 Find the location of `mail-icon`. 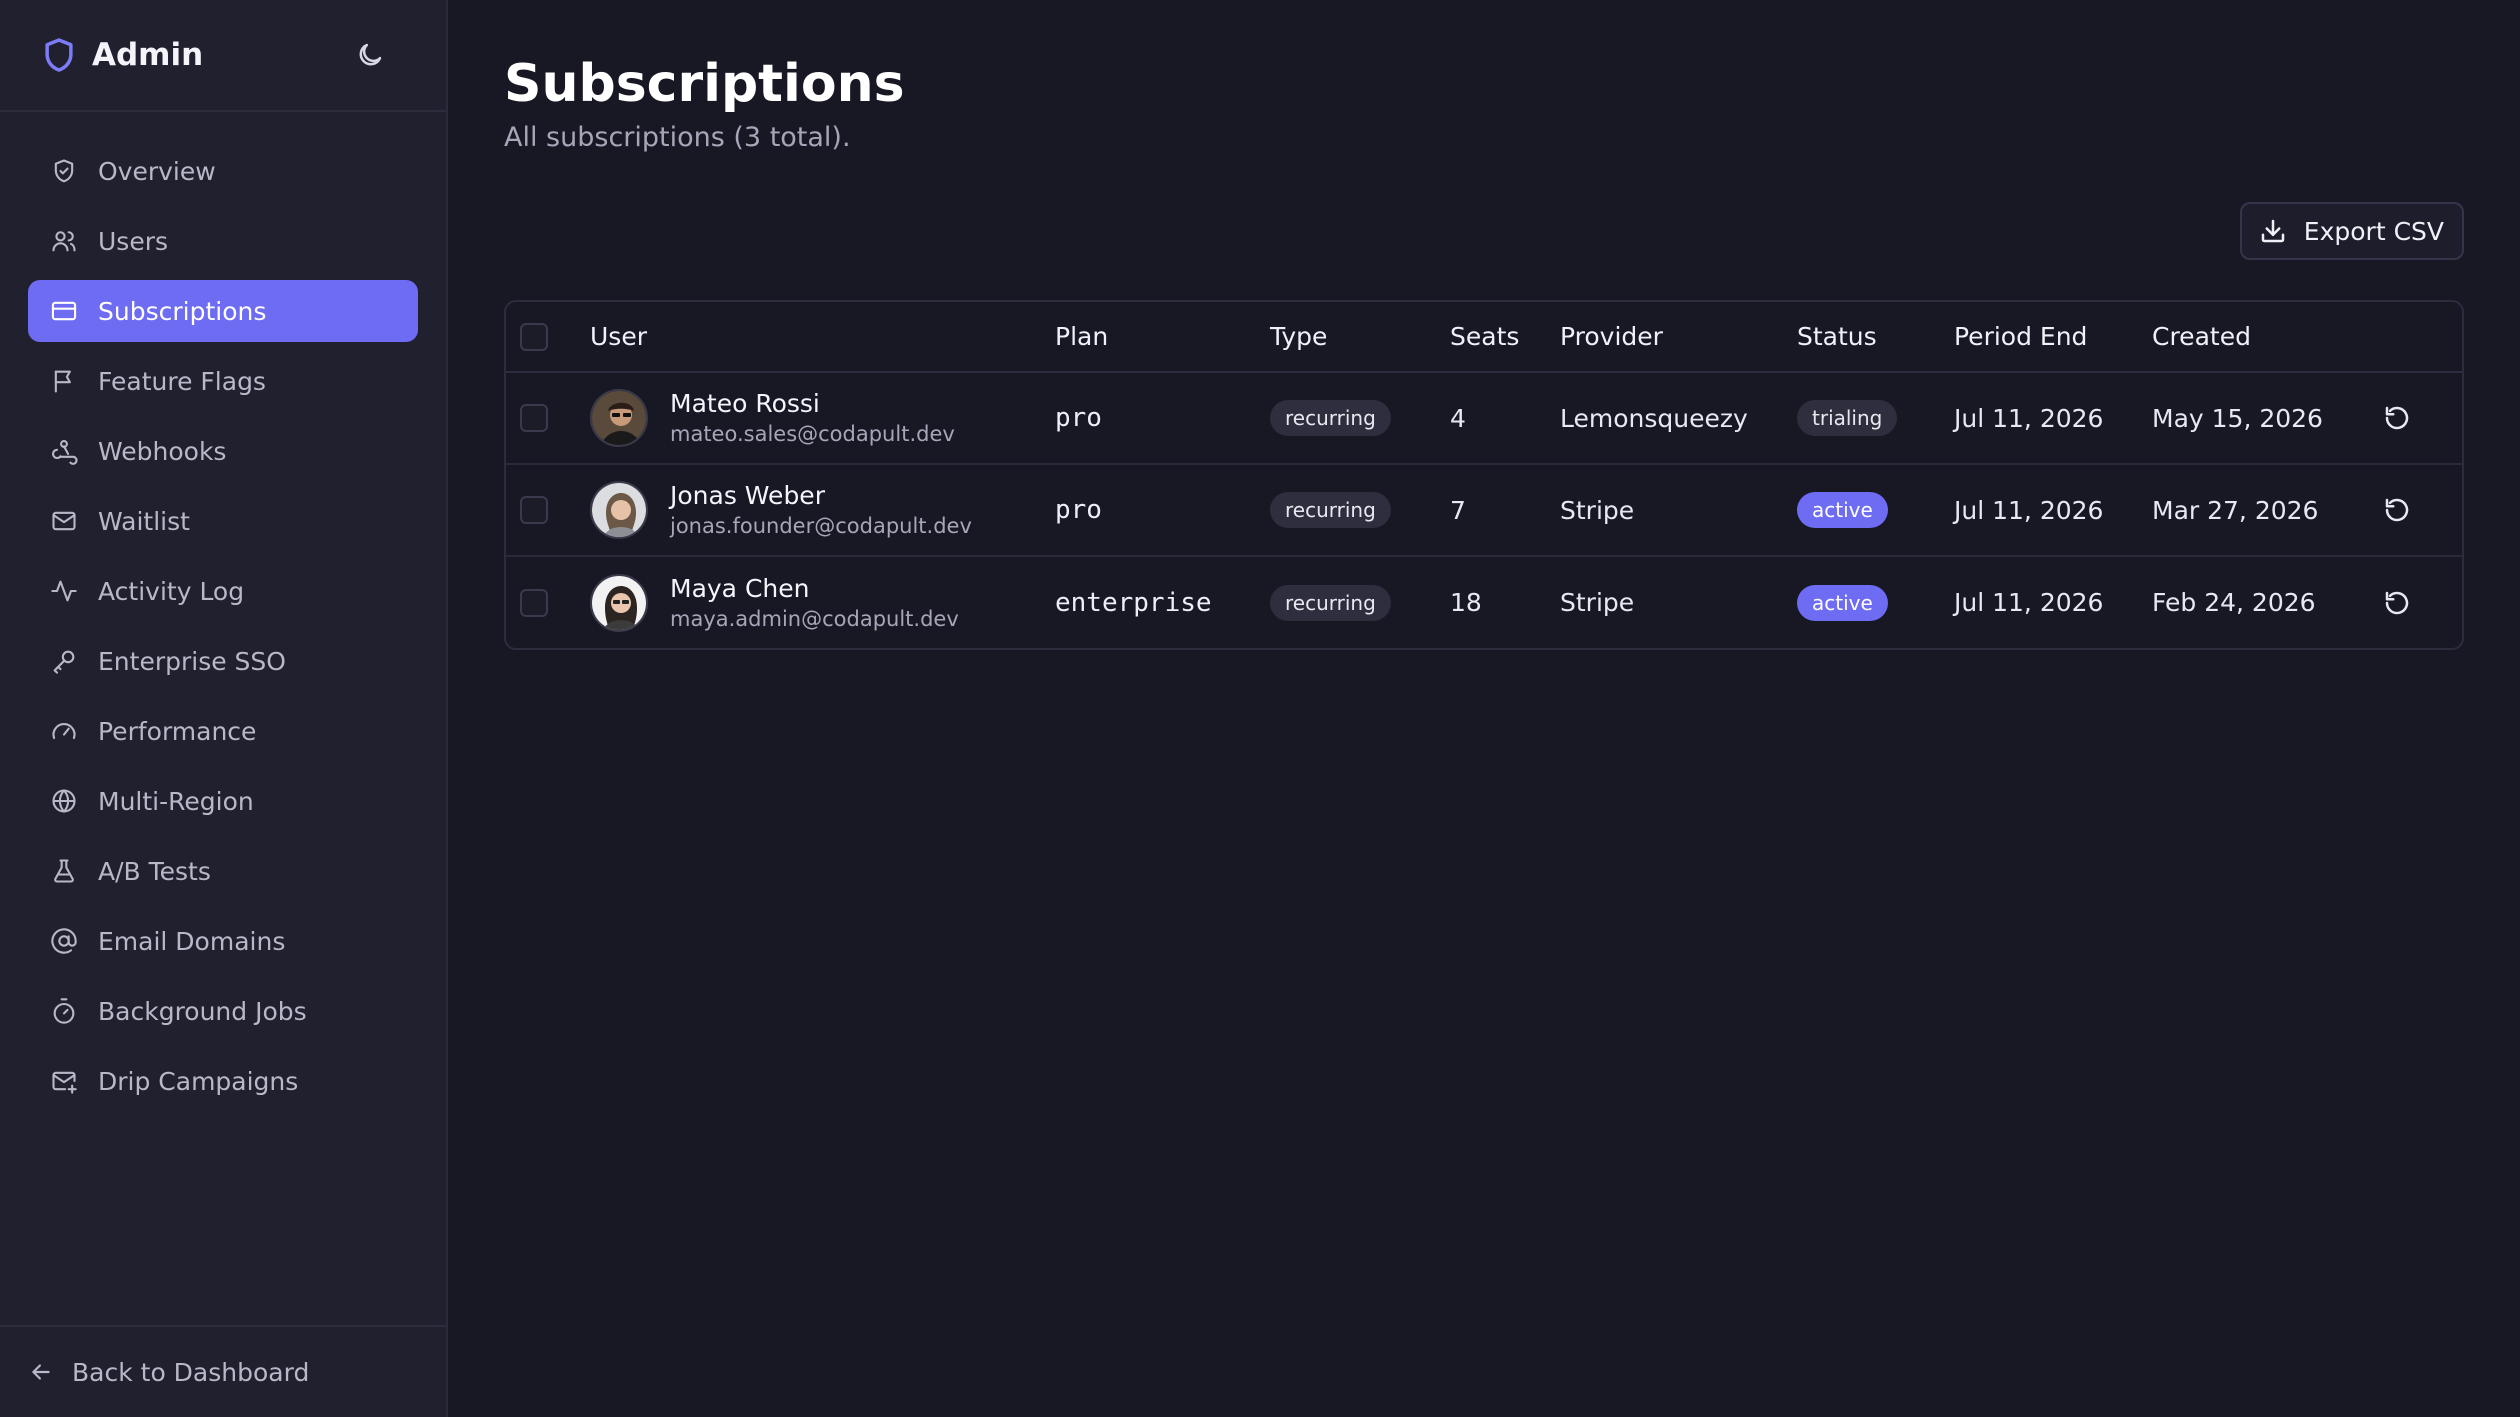

mail-icon is located at coordinates (64, 521).